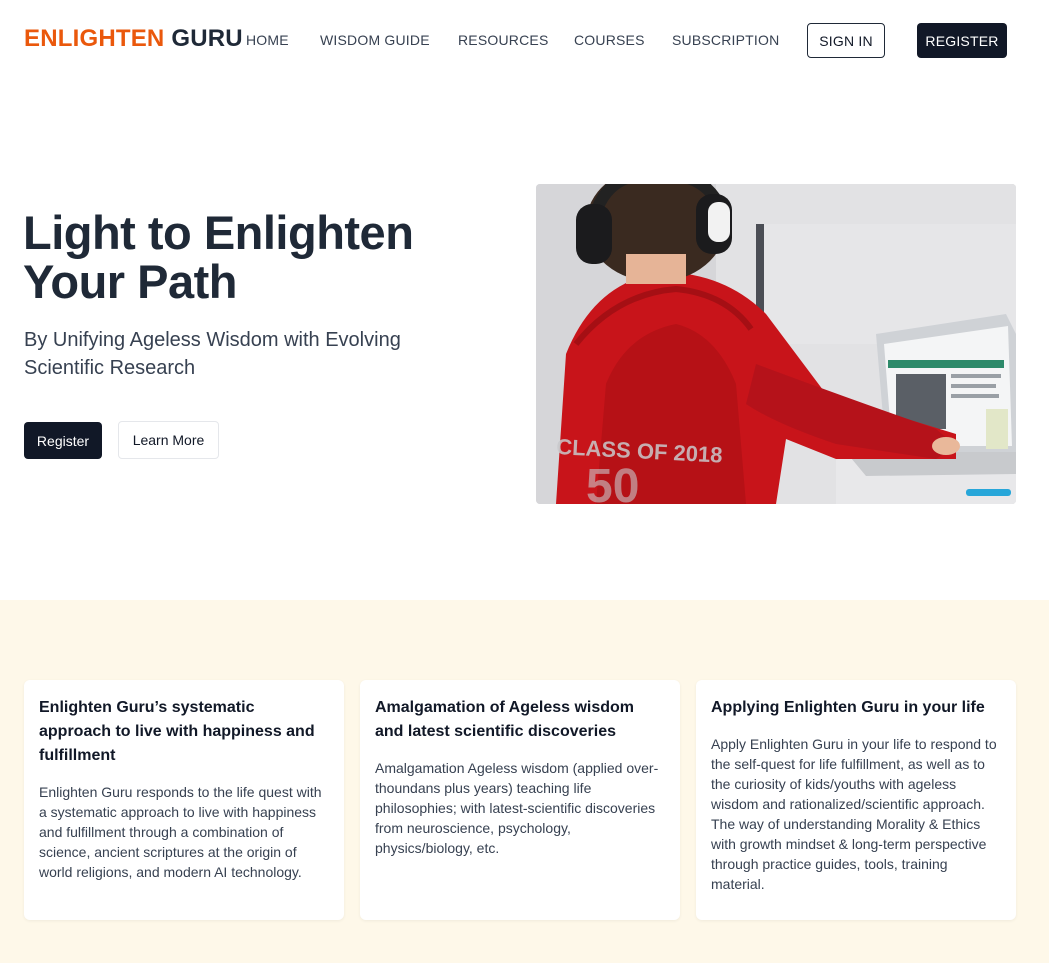 The width and height of the screenshot is (1049, 963). What do you see at coordinates (962, 40) in the screenshot?
I see `header-register-button: REGISTER` at bounding box center [962, 40].